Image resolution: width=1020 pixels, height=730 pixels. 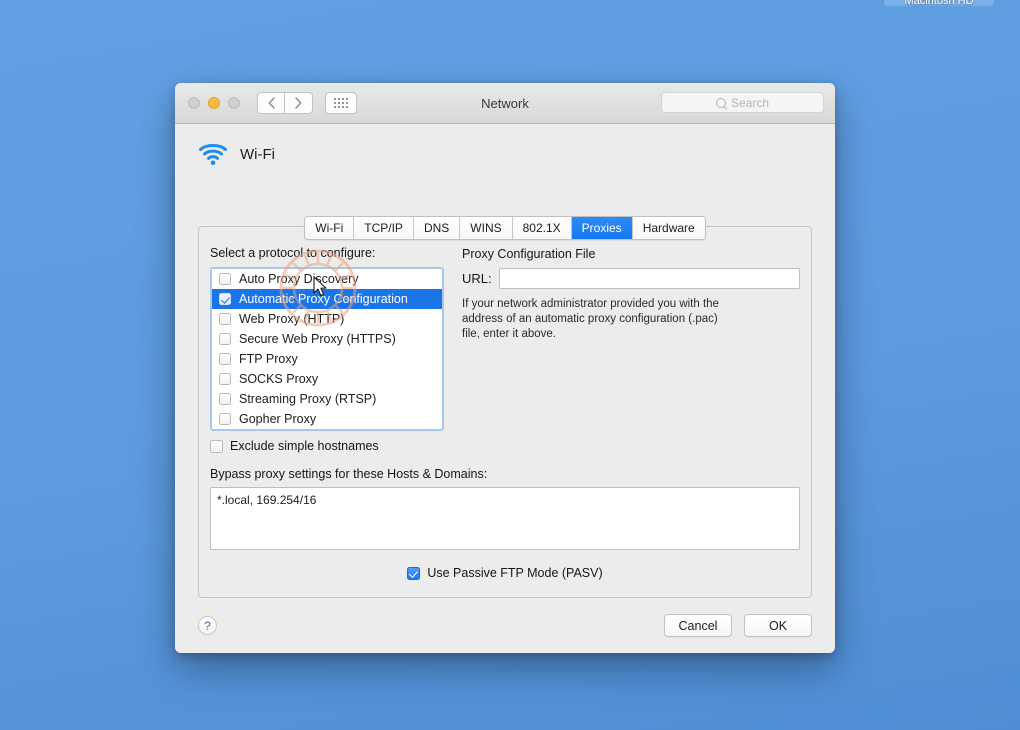 What do you see at coordinates (308, 399) in the screenshot?
I see `protocol-label: Streaming Proxy (RTSP)` at bounding box center [308, 399].